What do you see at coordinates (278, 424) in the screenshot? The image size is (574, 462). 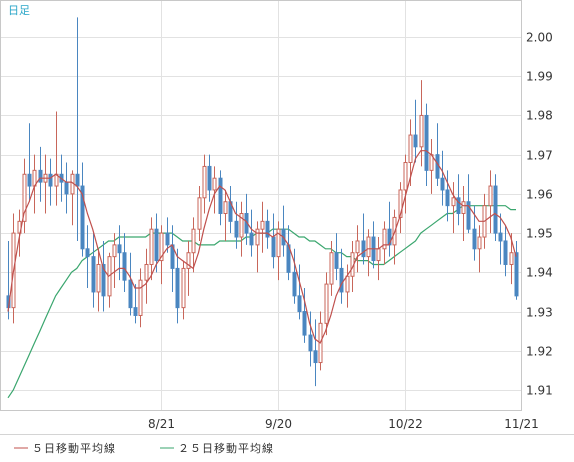 I see `x-tick-label: 9/20` at bounding box center [278, 424].